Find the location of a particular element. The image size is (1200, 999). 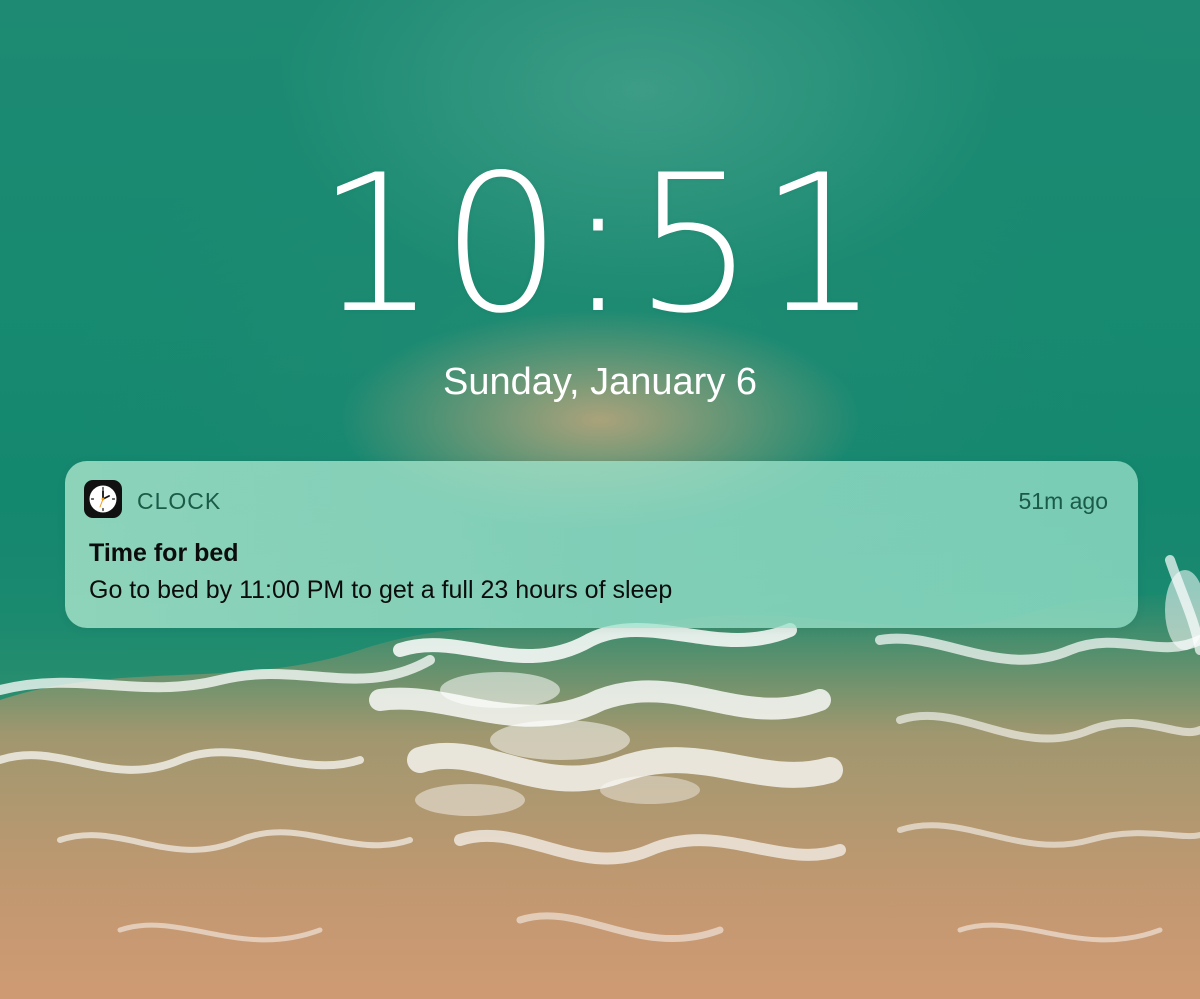

notification-timestamp: 51m ago is located at coordinates (1063, 501).